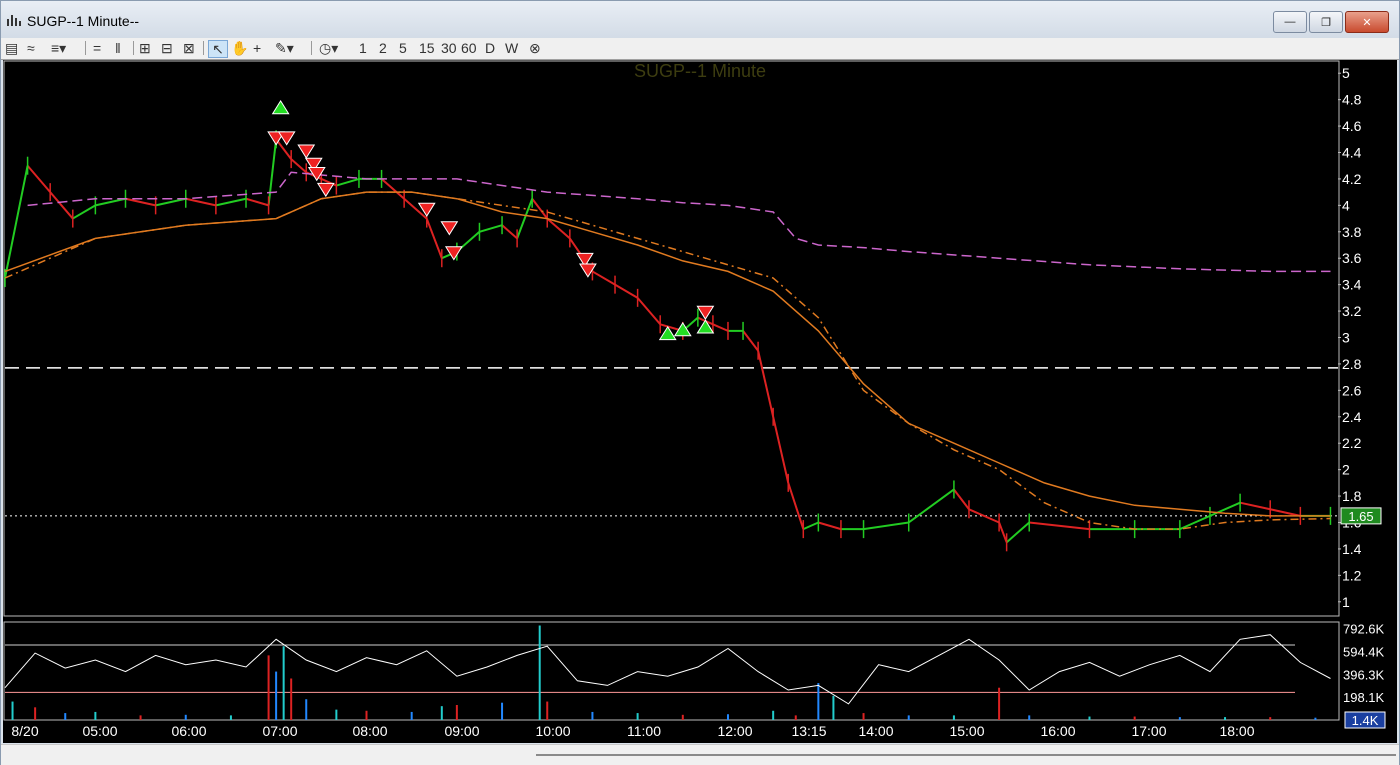  Describe the element at coordinates (808, 731) in the screenshot. I see `x-tick-label: 13:15` at that location.